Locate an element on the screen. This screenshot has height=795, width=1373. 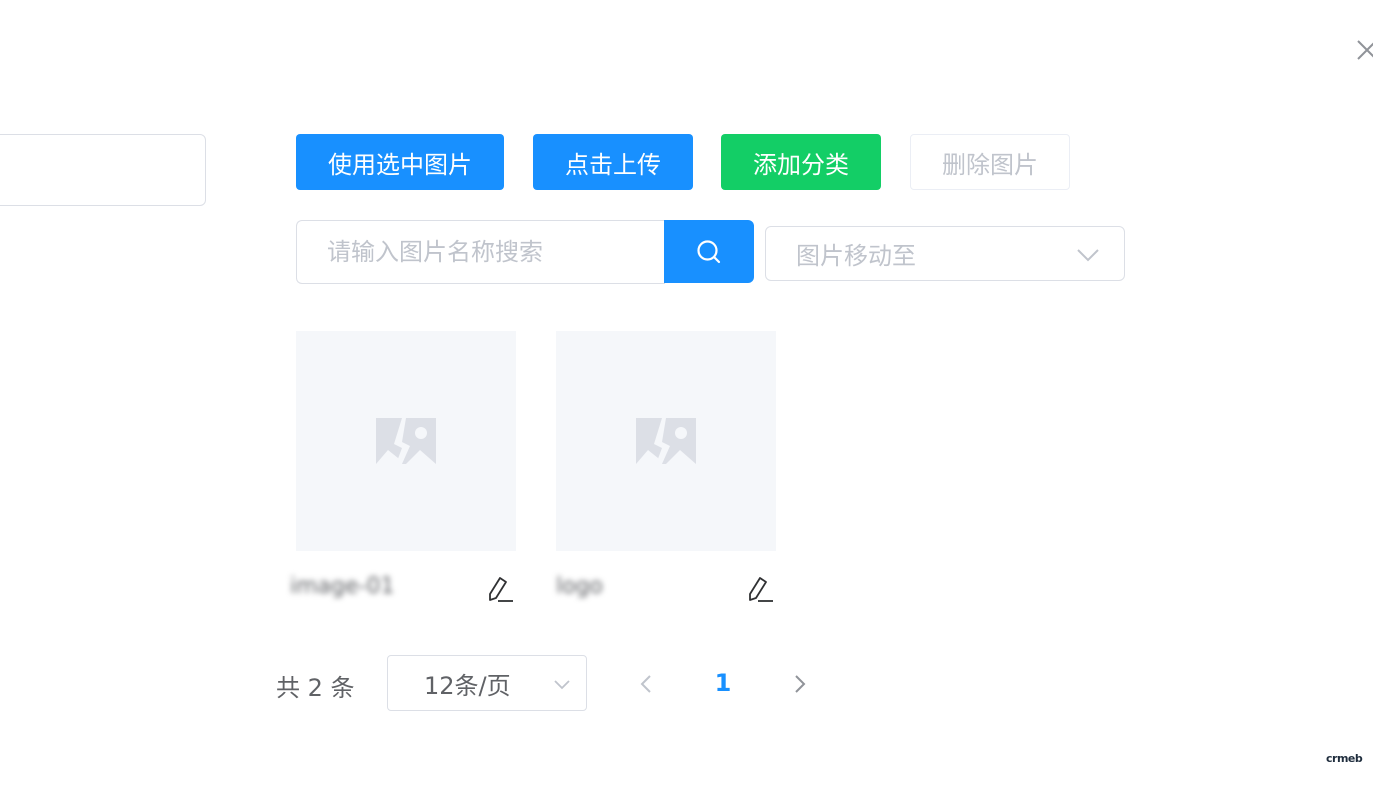
next-page-button is located at coordinates (800, 684).